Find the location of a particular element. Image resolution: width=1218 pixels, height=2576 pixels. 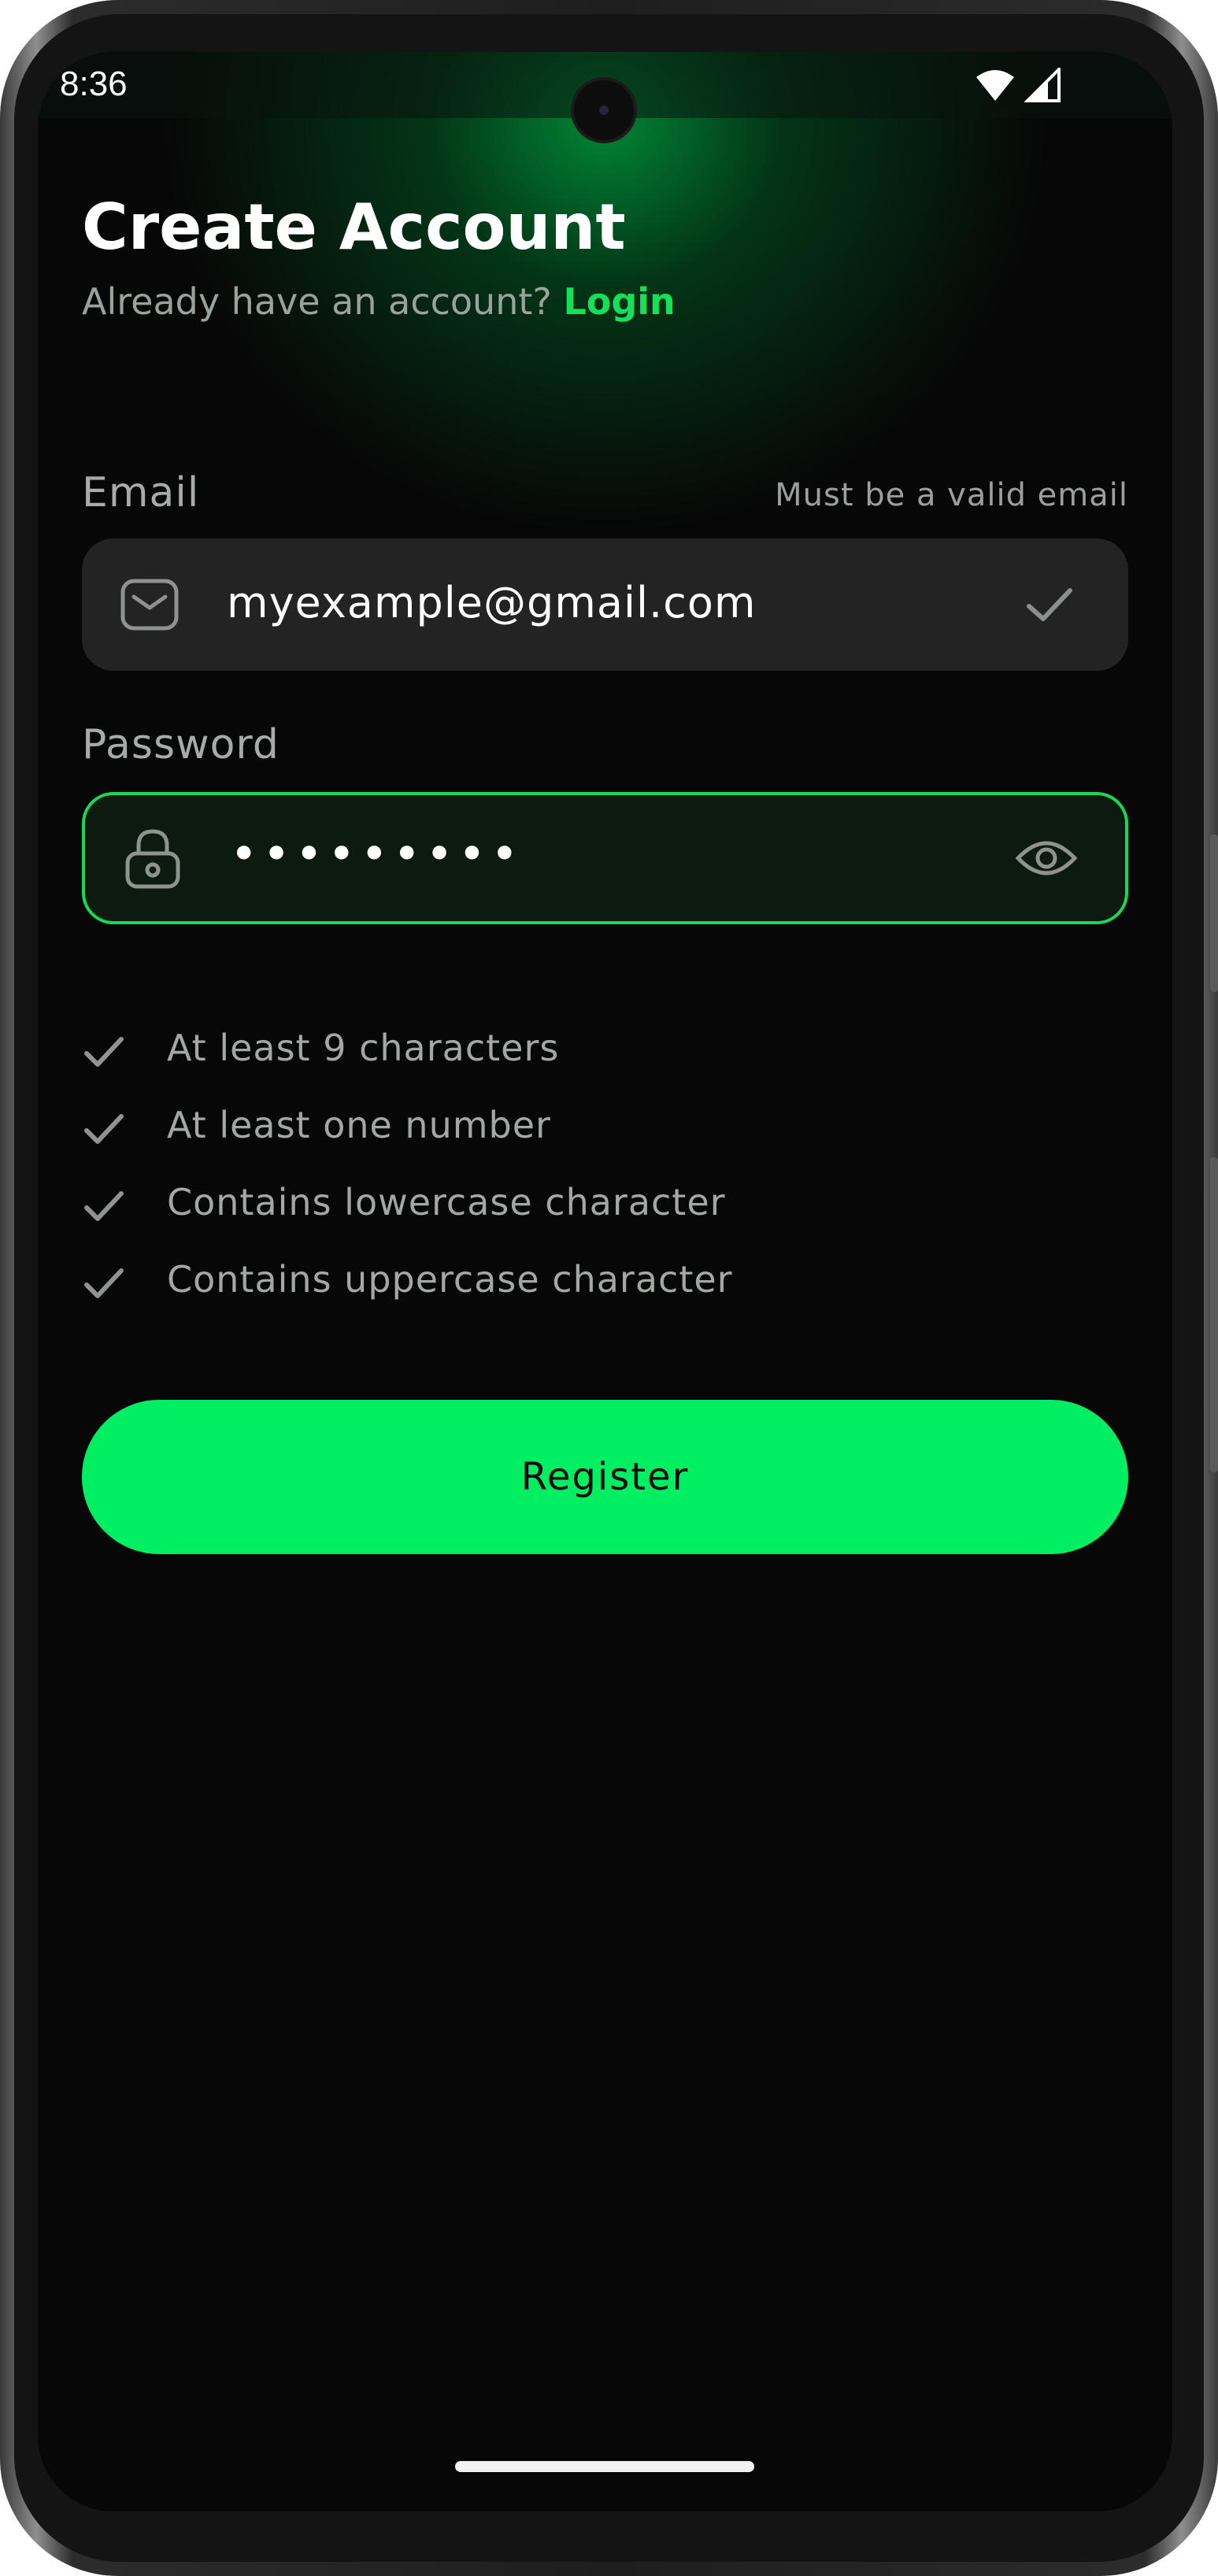

status-icons is located at coordinates (1018, 85).